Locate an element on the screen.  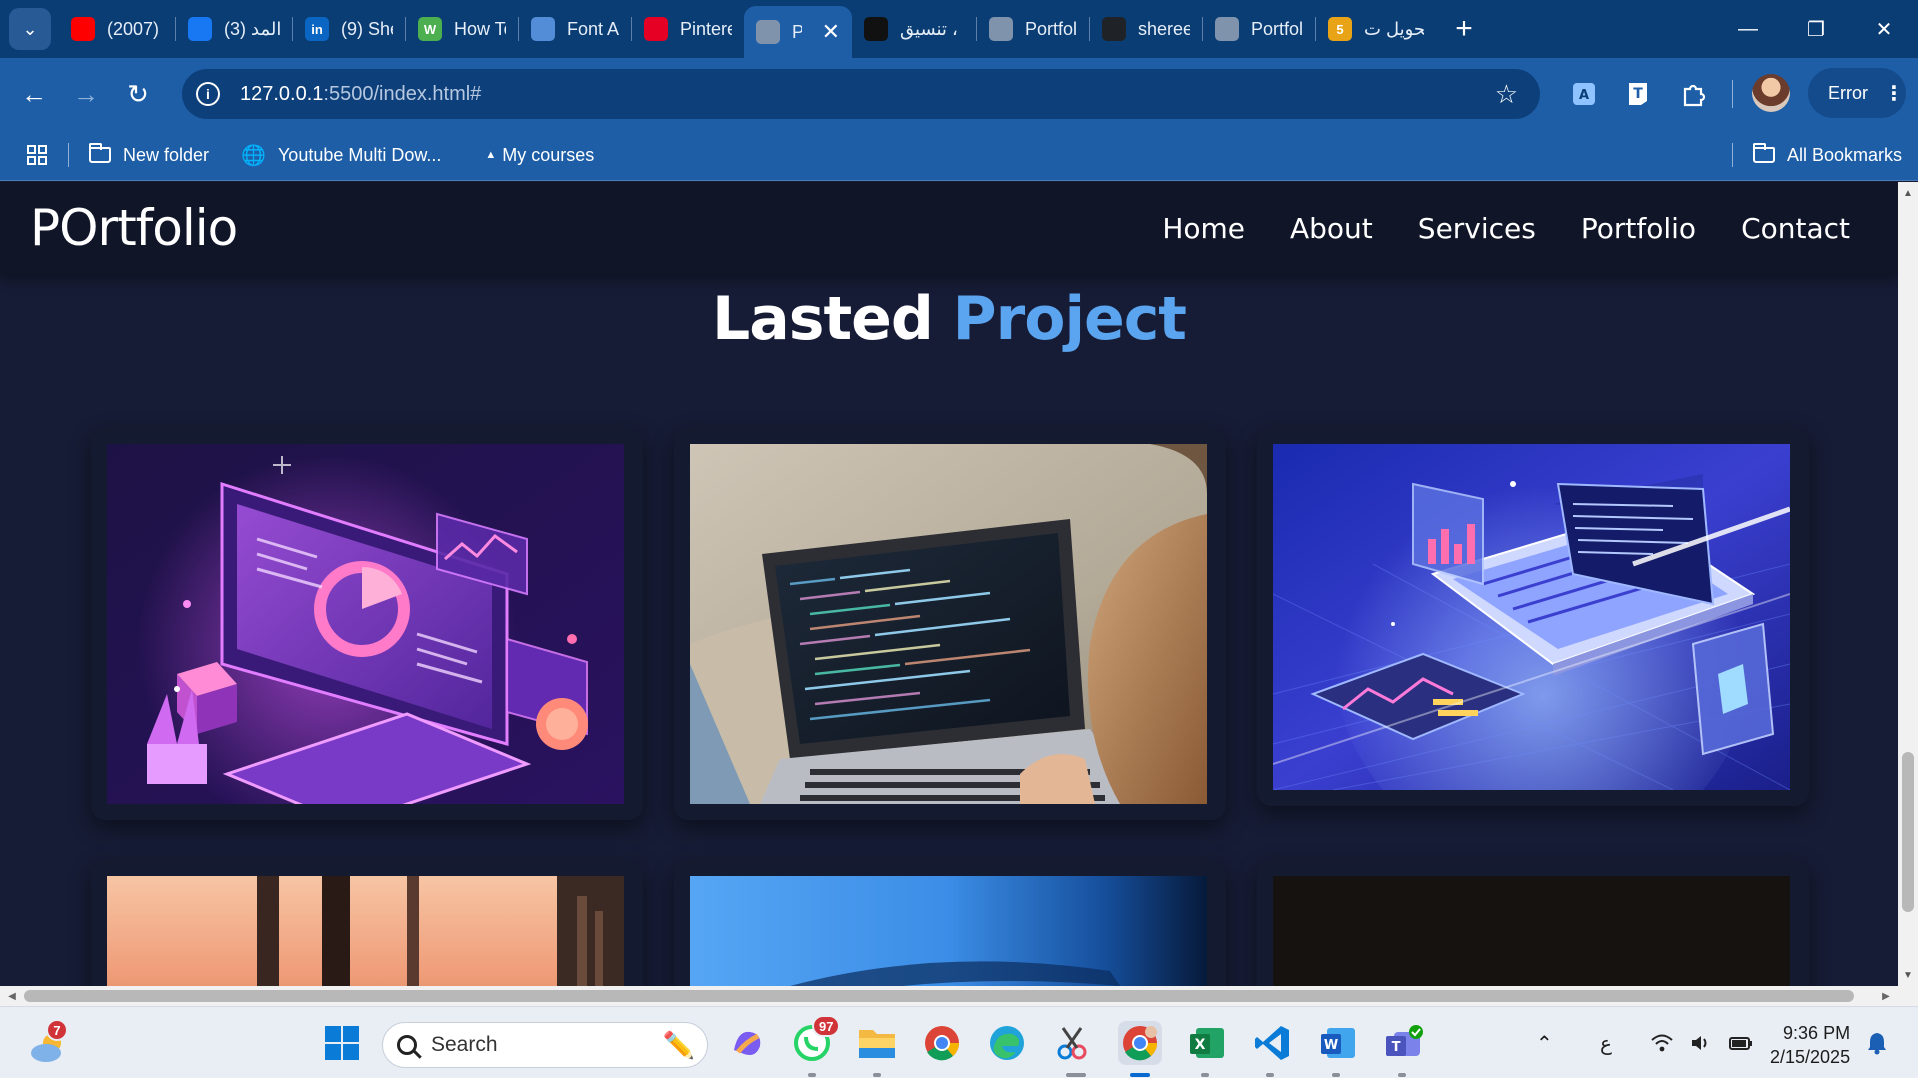
new-tab-button: + is located at coordinates (1464, 29).